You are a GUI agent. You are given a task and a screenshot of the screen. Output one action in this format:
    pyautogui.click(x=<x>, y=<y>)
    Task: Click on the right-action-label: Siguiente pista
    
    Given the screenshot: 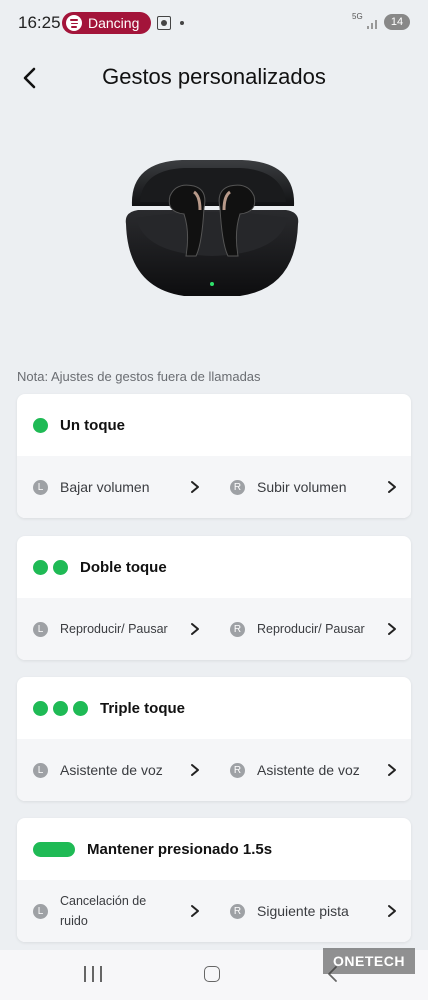 What is the action you would take?
    pyautogui.click(x=303, y=911)
    